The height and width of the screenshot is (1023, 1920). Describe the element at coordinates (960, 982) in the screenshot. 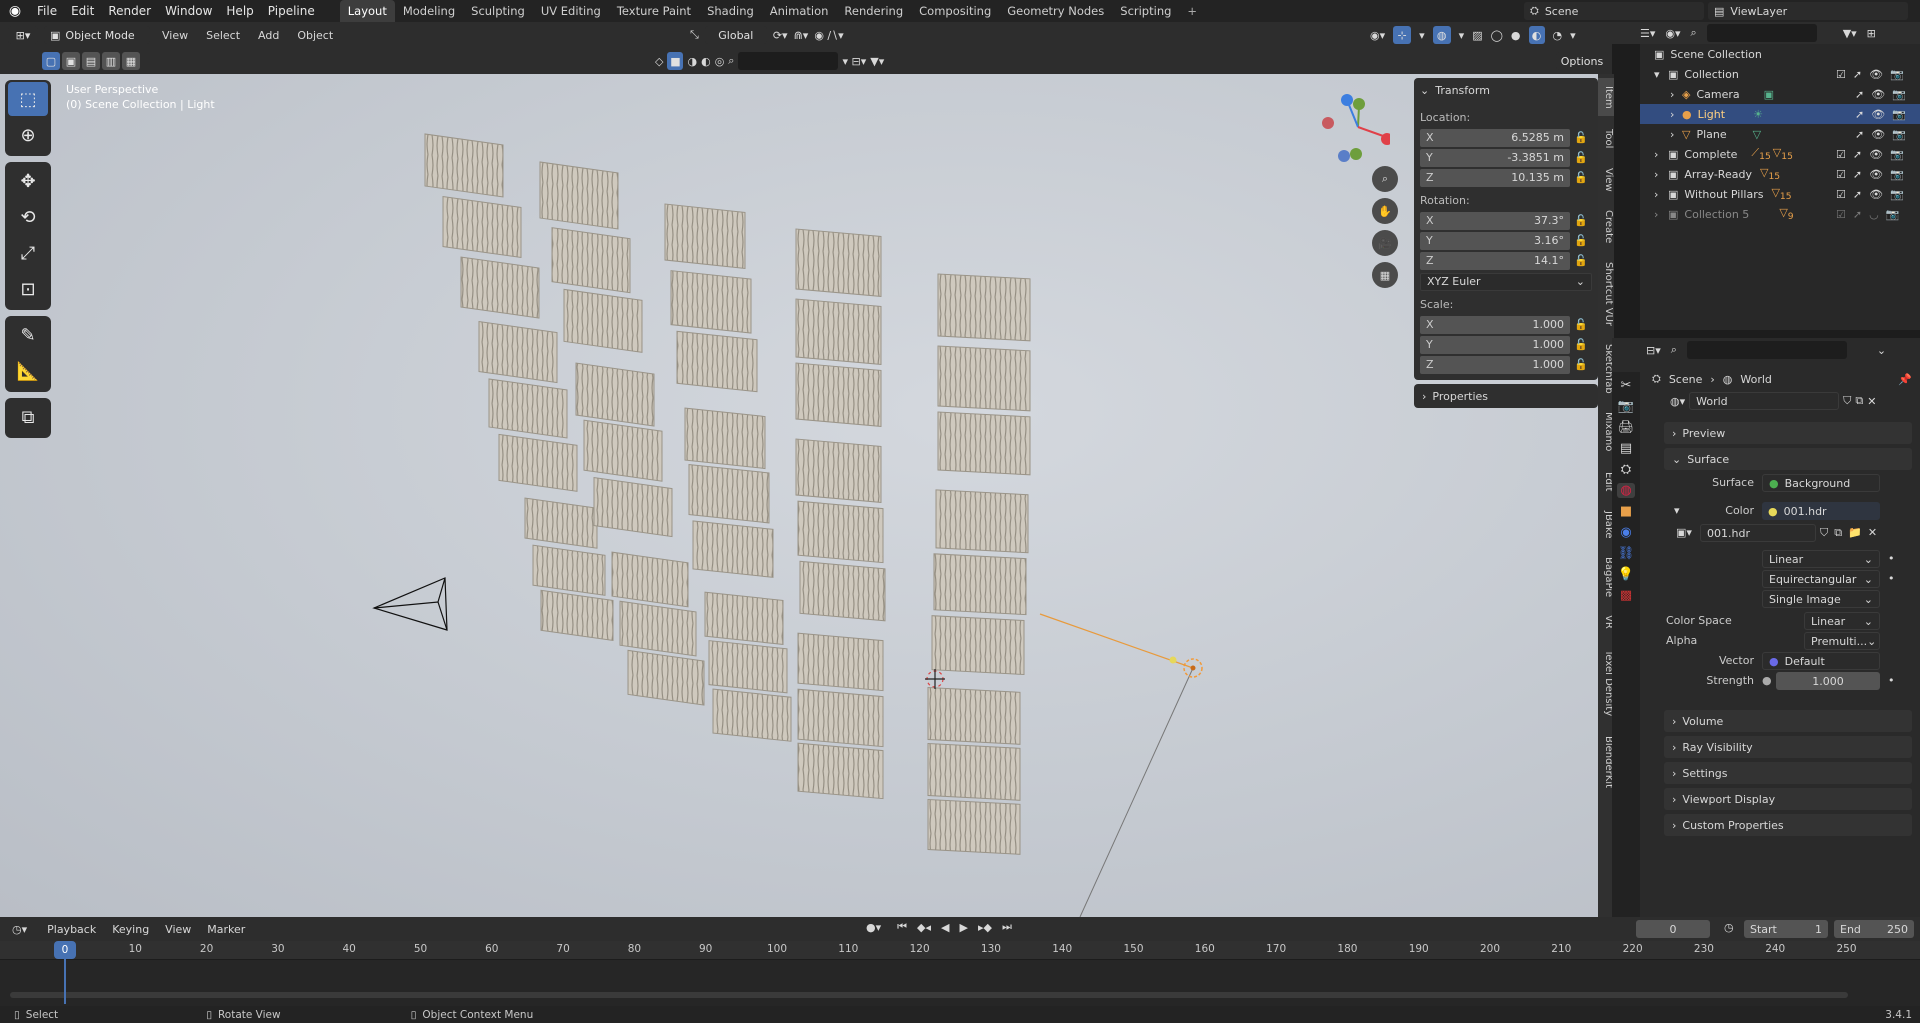

I see `timeline-track-area` at that location.